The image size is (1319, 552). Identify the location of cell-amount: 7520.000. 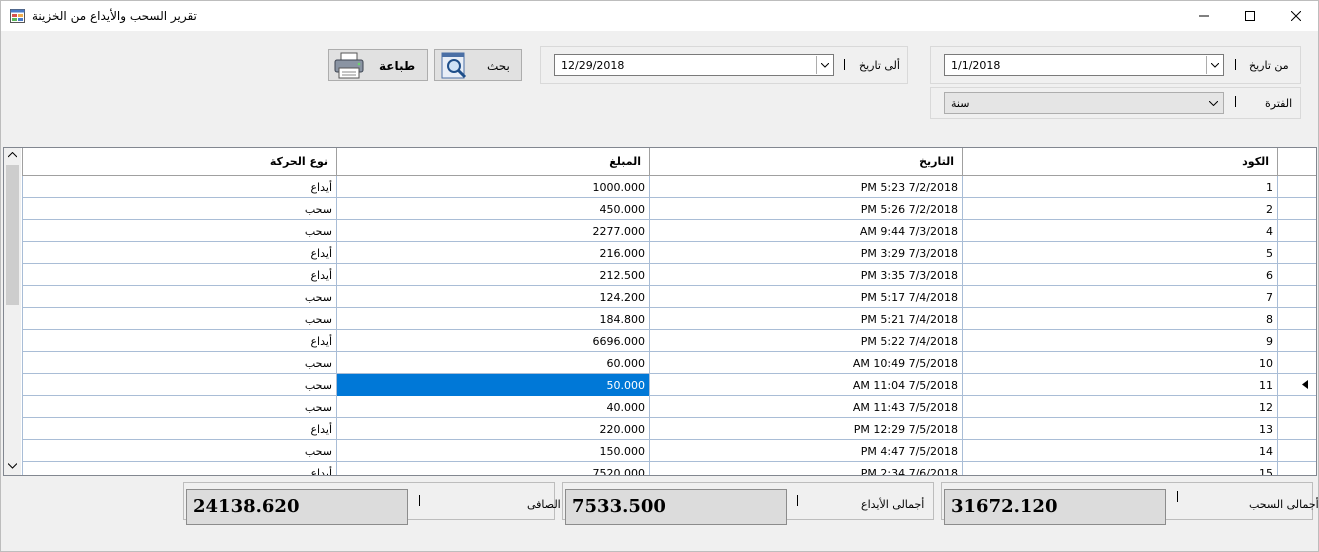
(492, 468).